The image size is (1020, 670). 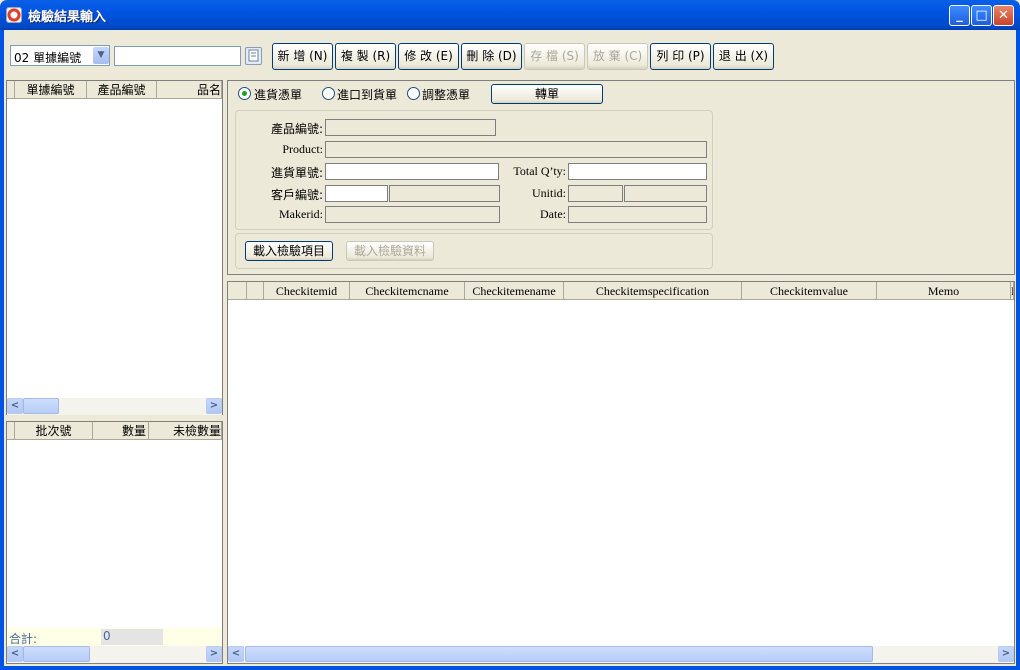 What do you see at coordinates (14, 15) in the screenshot?
I see `app-icon` at bounding box center [14, 15].